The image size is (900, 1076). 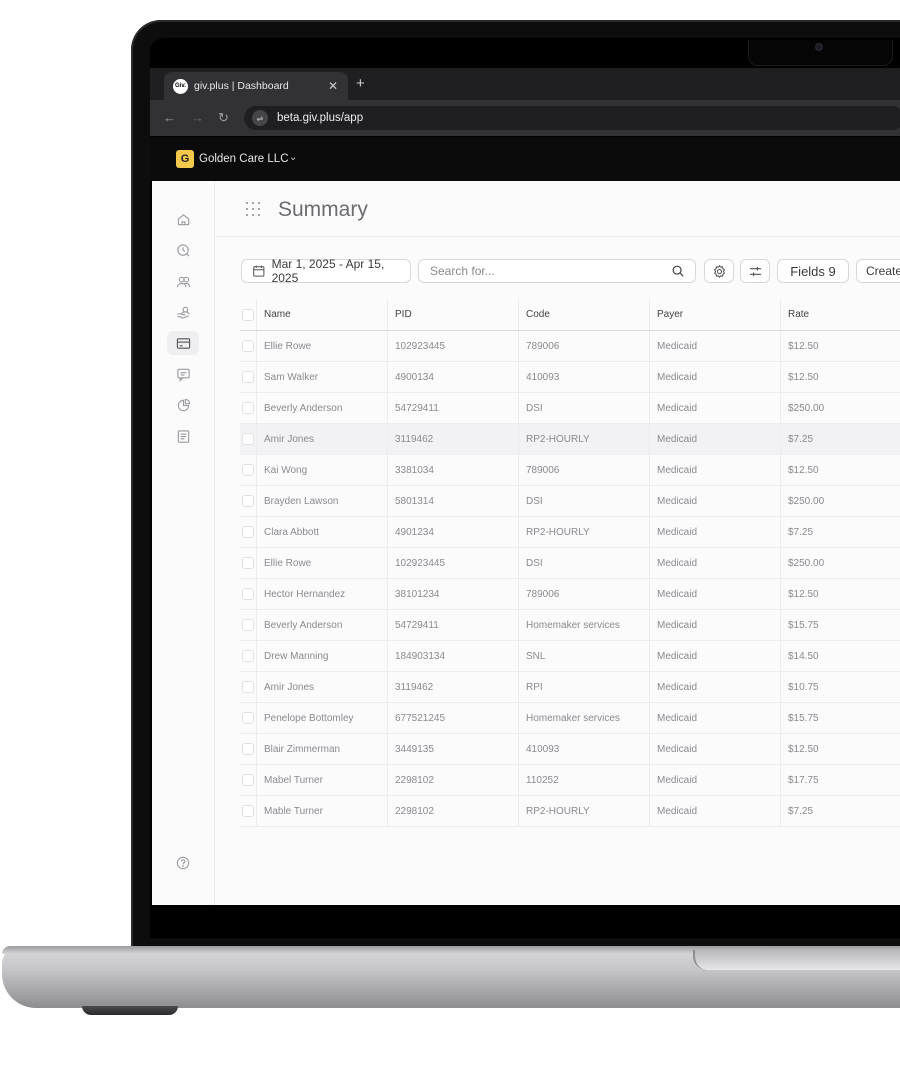 What do you see at coordinates (256, 86) in the screenshot?
I see `browser-tab: Giv. giv.plus | Dashboard ✕` at bounding box center [256, 86].